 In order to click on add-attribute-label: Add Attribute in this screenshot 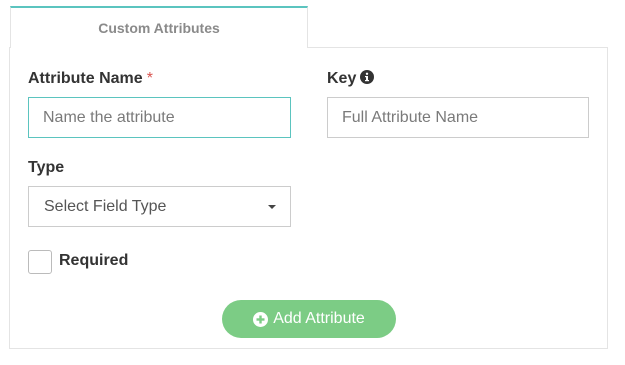, I will do `click(319, 318)`.